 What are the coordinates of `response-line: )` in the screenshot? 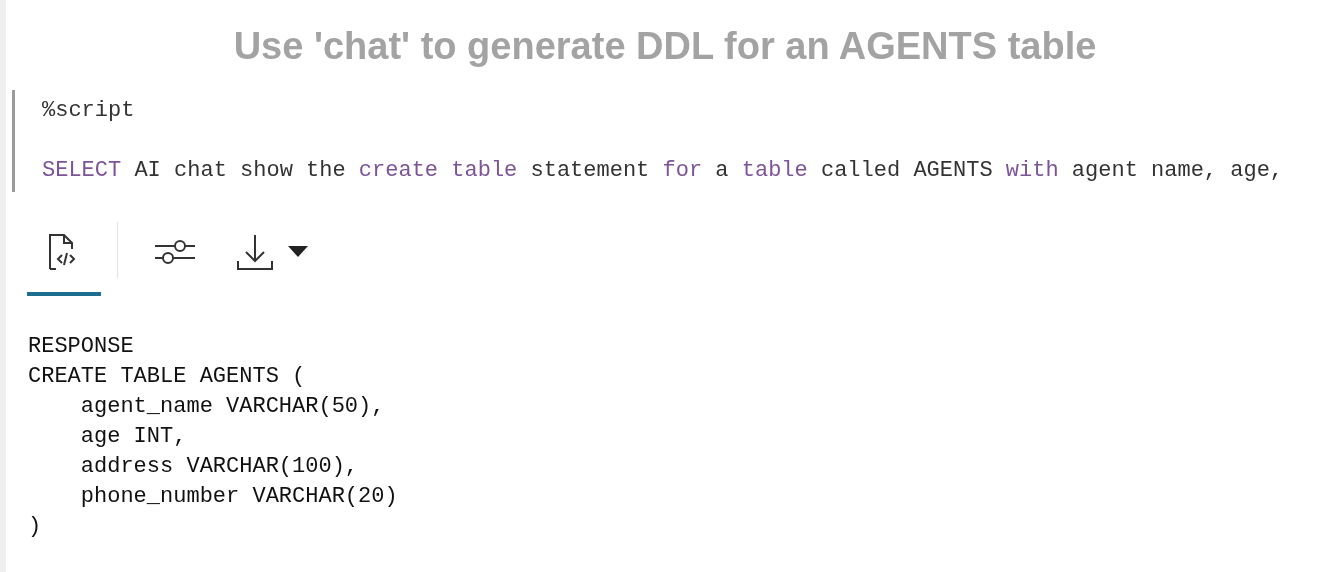 It's located at (35, 527).